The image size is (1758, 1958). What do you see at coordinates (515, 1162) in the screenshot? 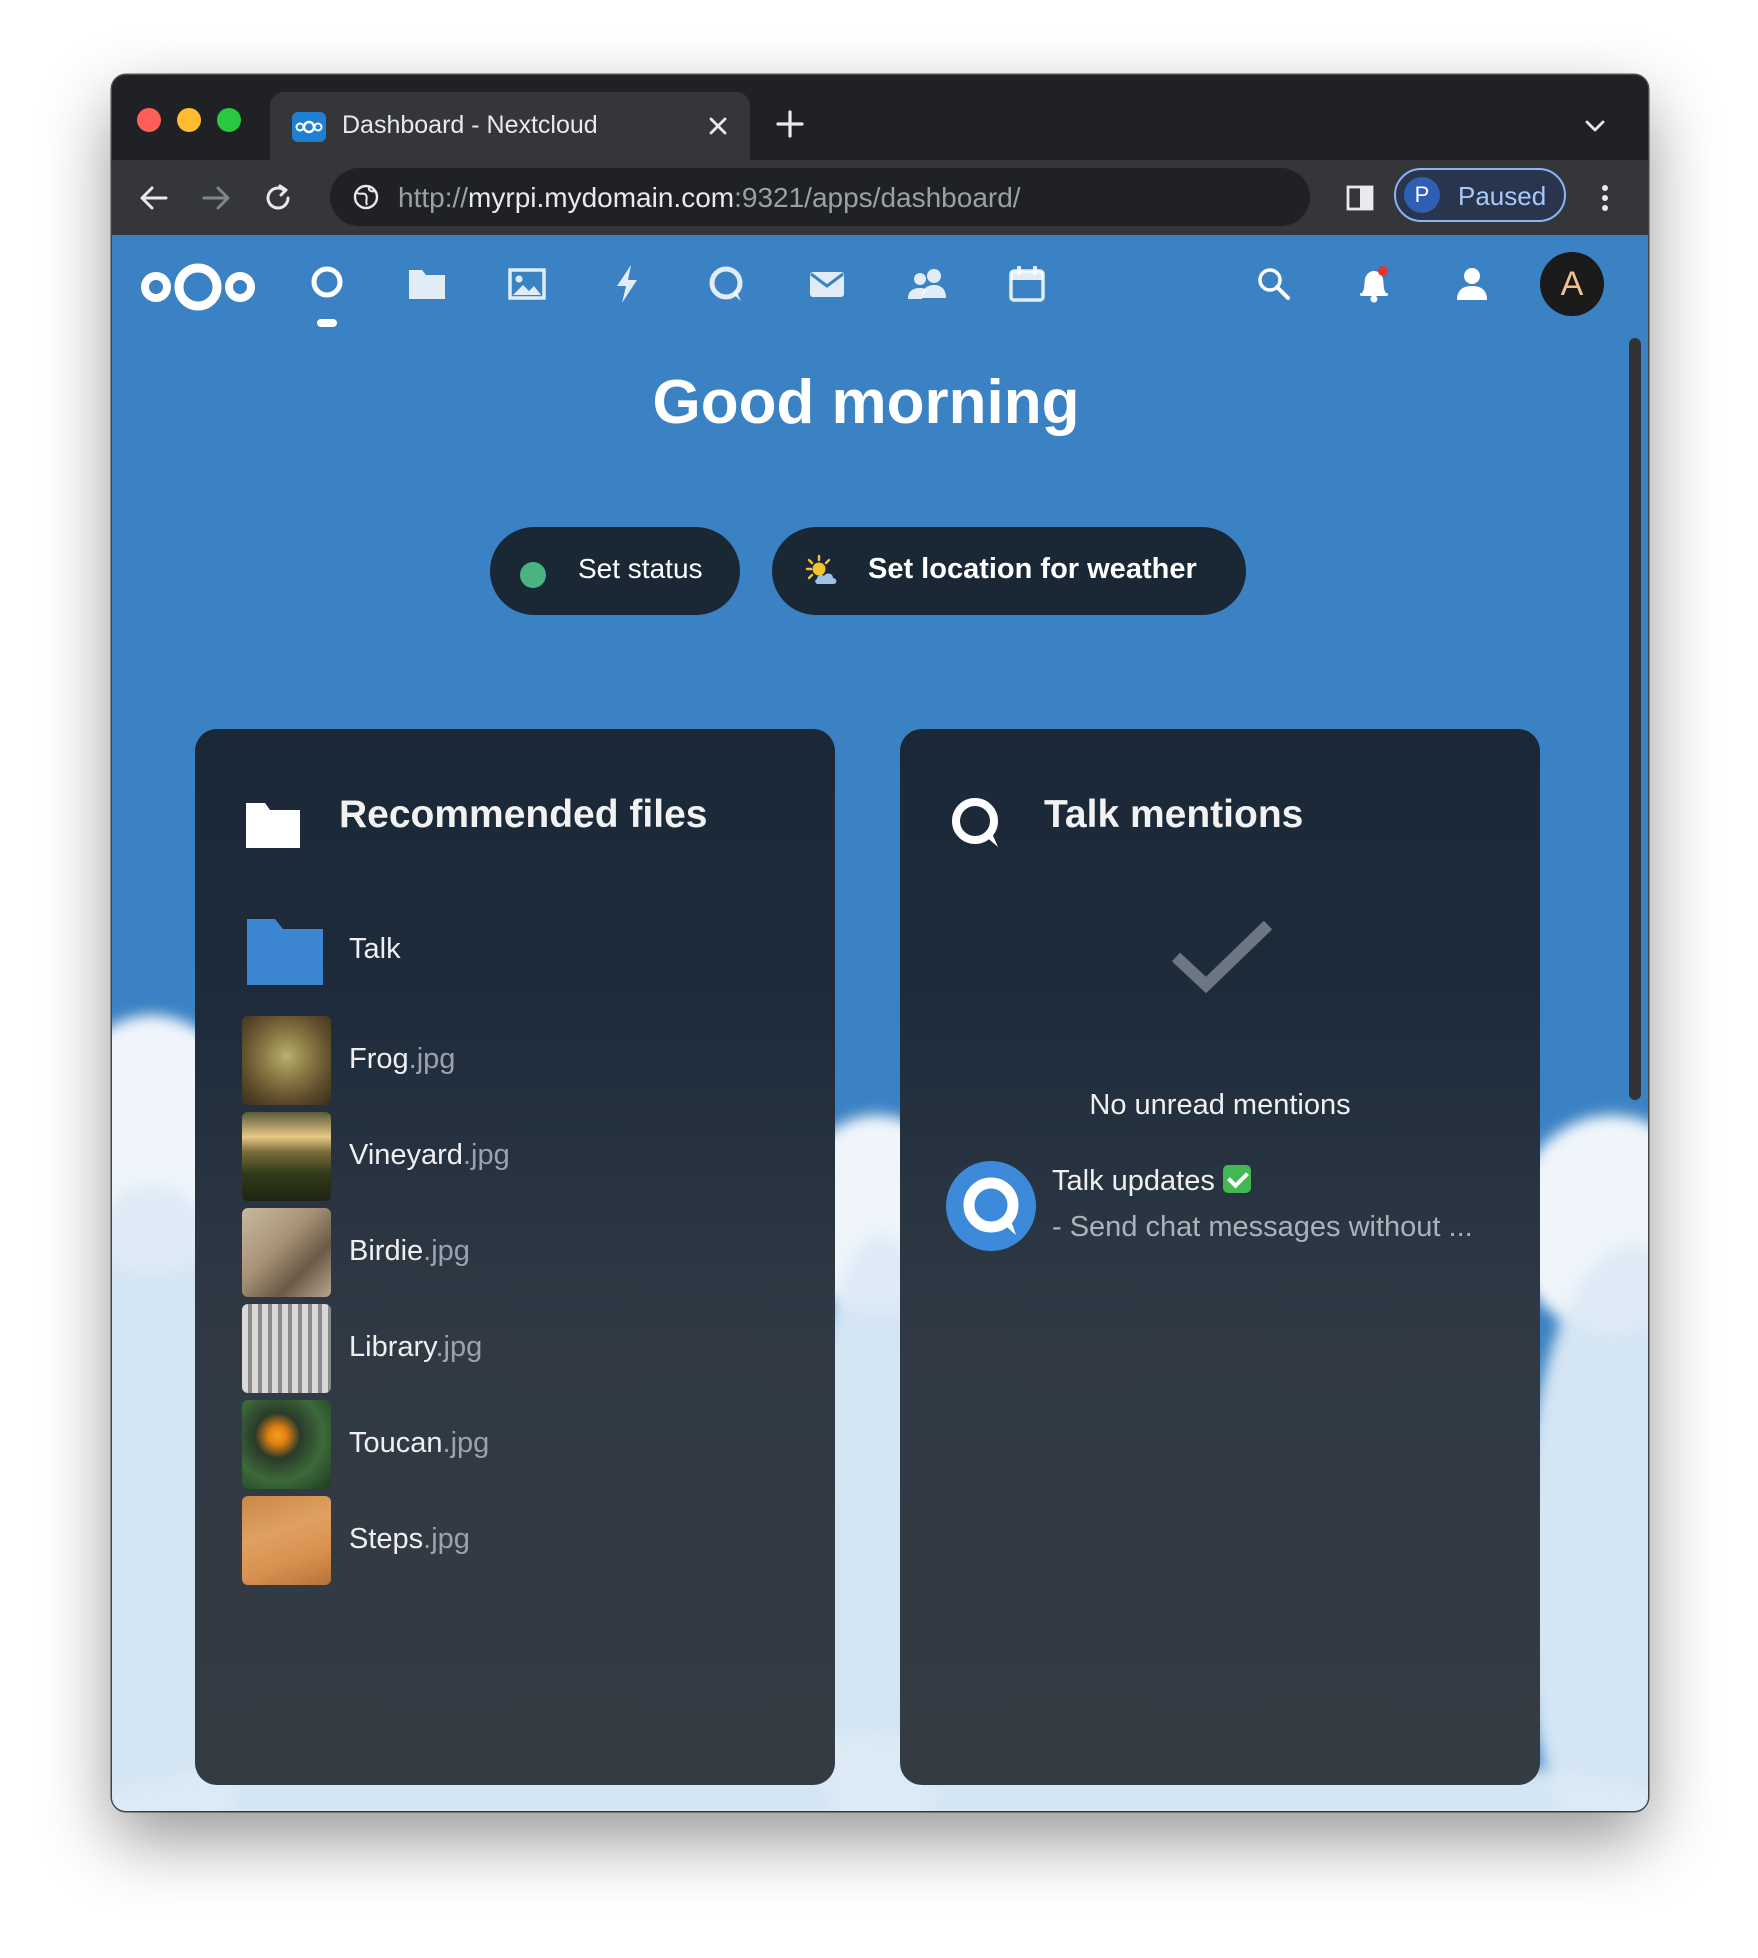
I see `file-item-vineyard: Vineyard.jpg` at bounding box center [515, 1162].